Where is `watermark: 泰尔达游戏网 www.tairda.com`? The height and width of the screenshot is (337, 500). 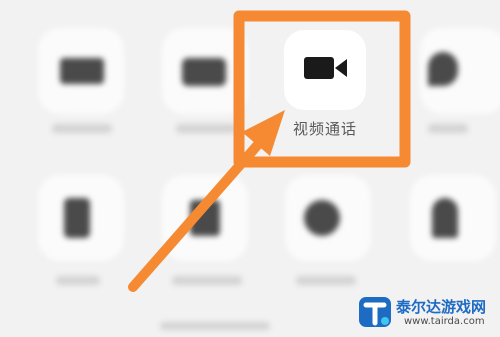
watermark: 泰尔达游戏网 www.tairda.com is located at coordinates (427, 314).